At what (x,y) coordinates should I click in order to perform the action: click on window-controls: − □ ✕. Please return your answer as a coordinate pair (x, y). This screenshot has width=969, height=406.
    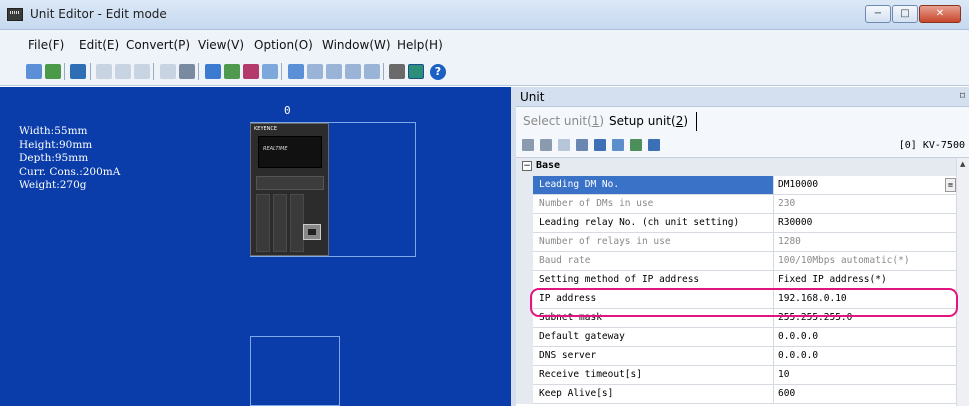
    Looking at the image, I should click on (913, 14).